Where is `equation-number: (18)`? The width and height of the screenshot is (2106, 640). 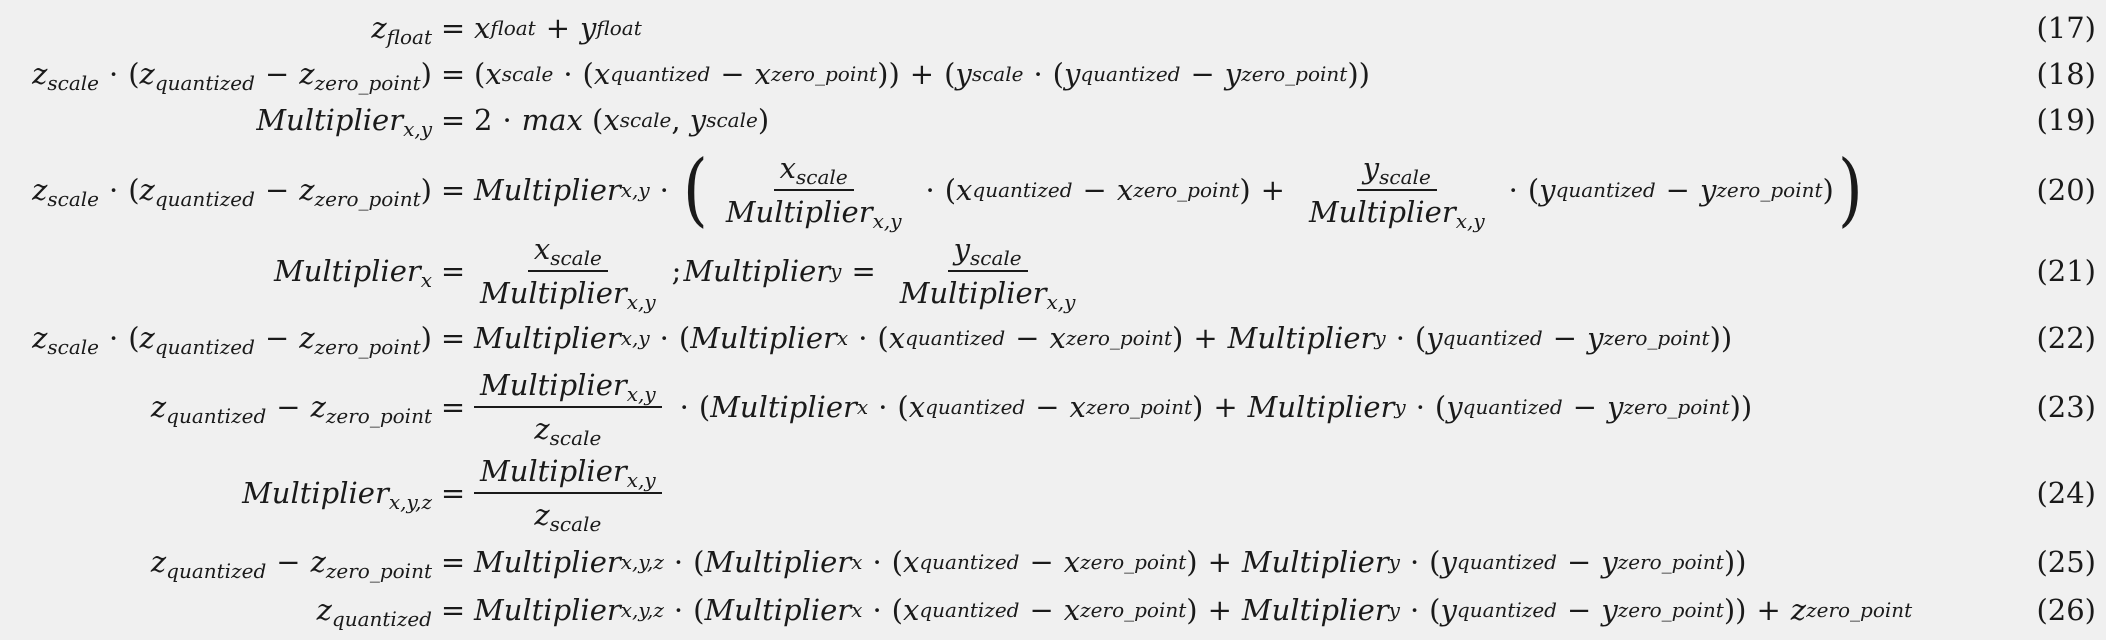
equation-number: (18) is located at coordinates (2066, 74).